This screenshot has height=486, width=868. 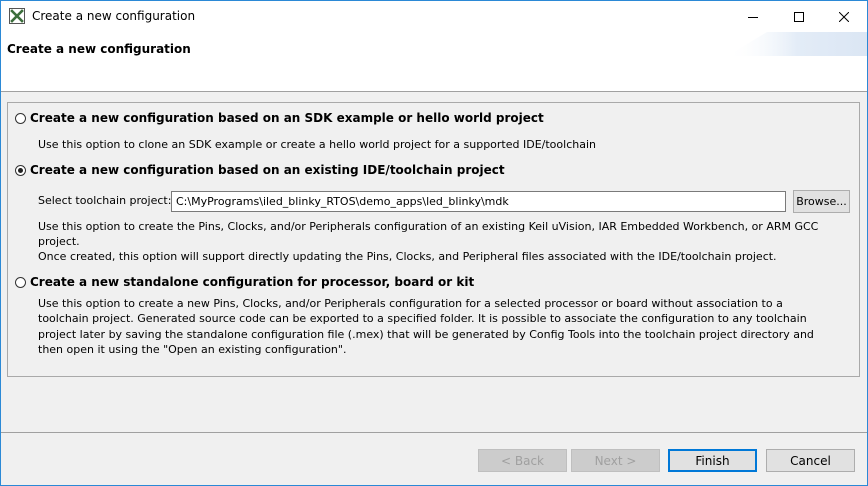 I want to click on next-button: Next >, so click(x=615, y=460).